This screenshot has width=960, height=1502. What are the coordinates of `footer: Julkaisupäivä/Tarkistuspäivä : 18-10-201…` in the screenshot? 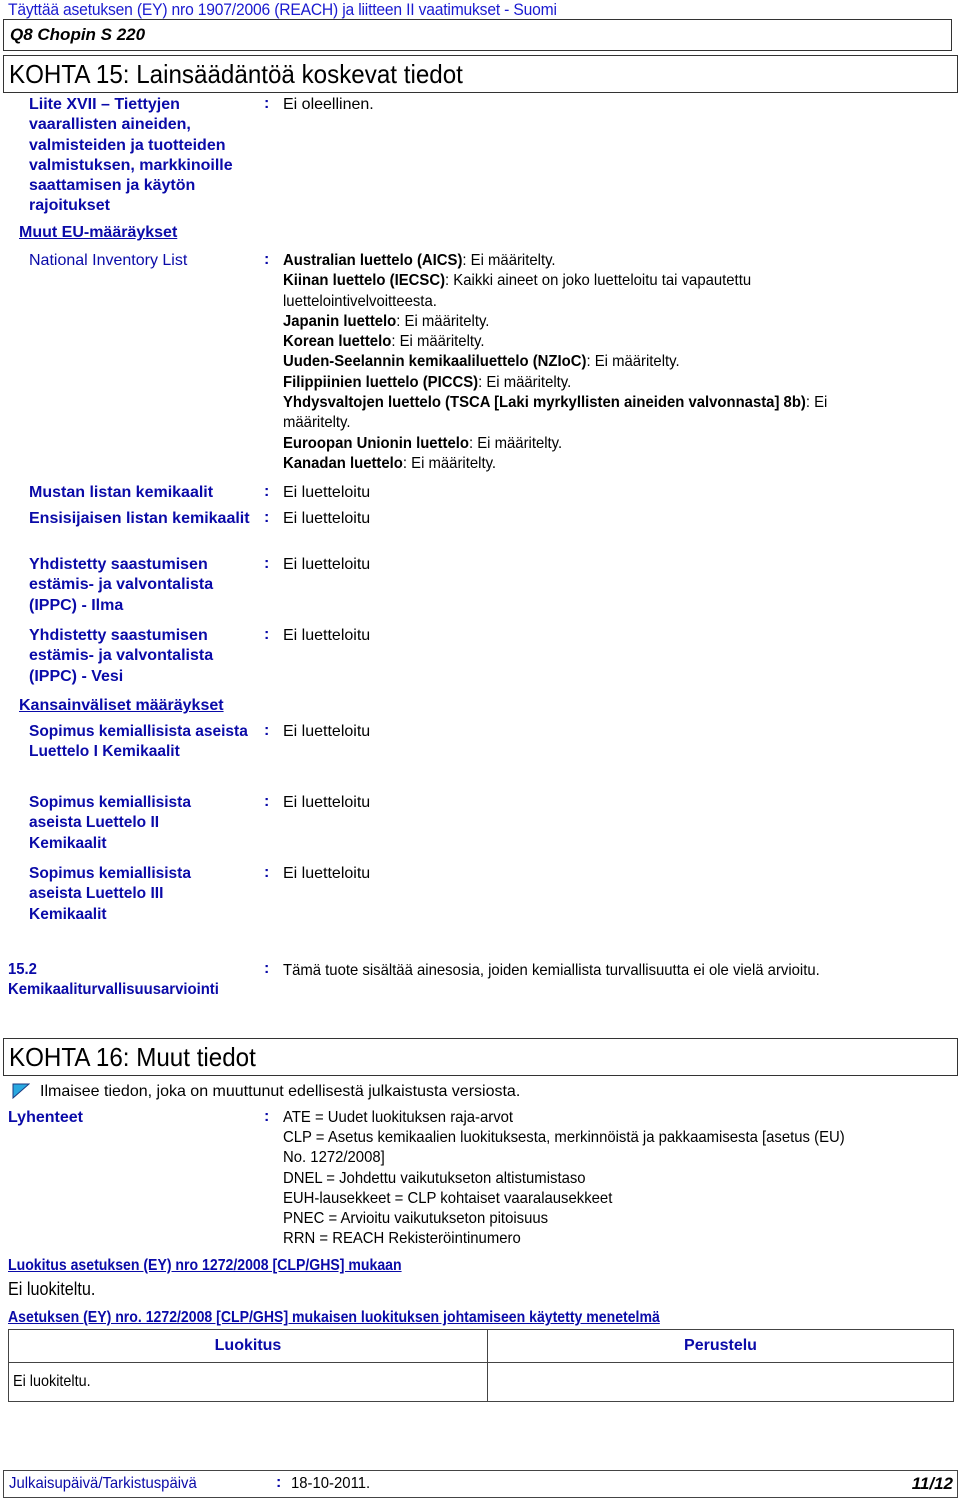 It's located at (480, 1484).